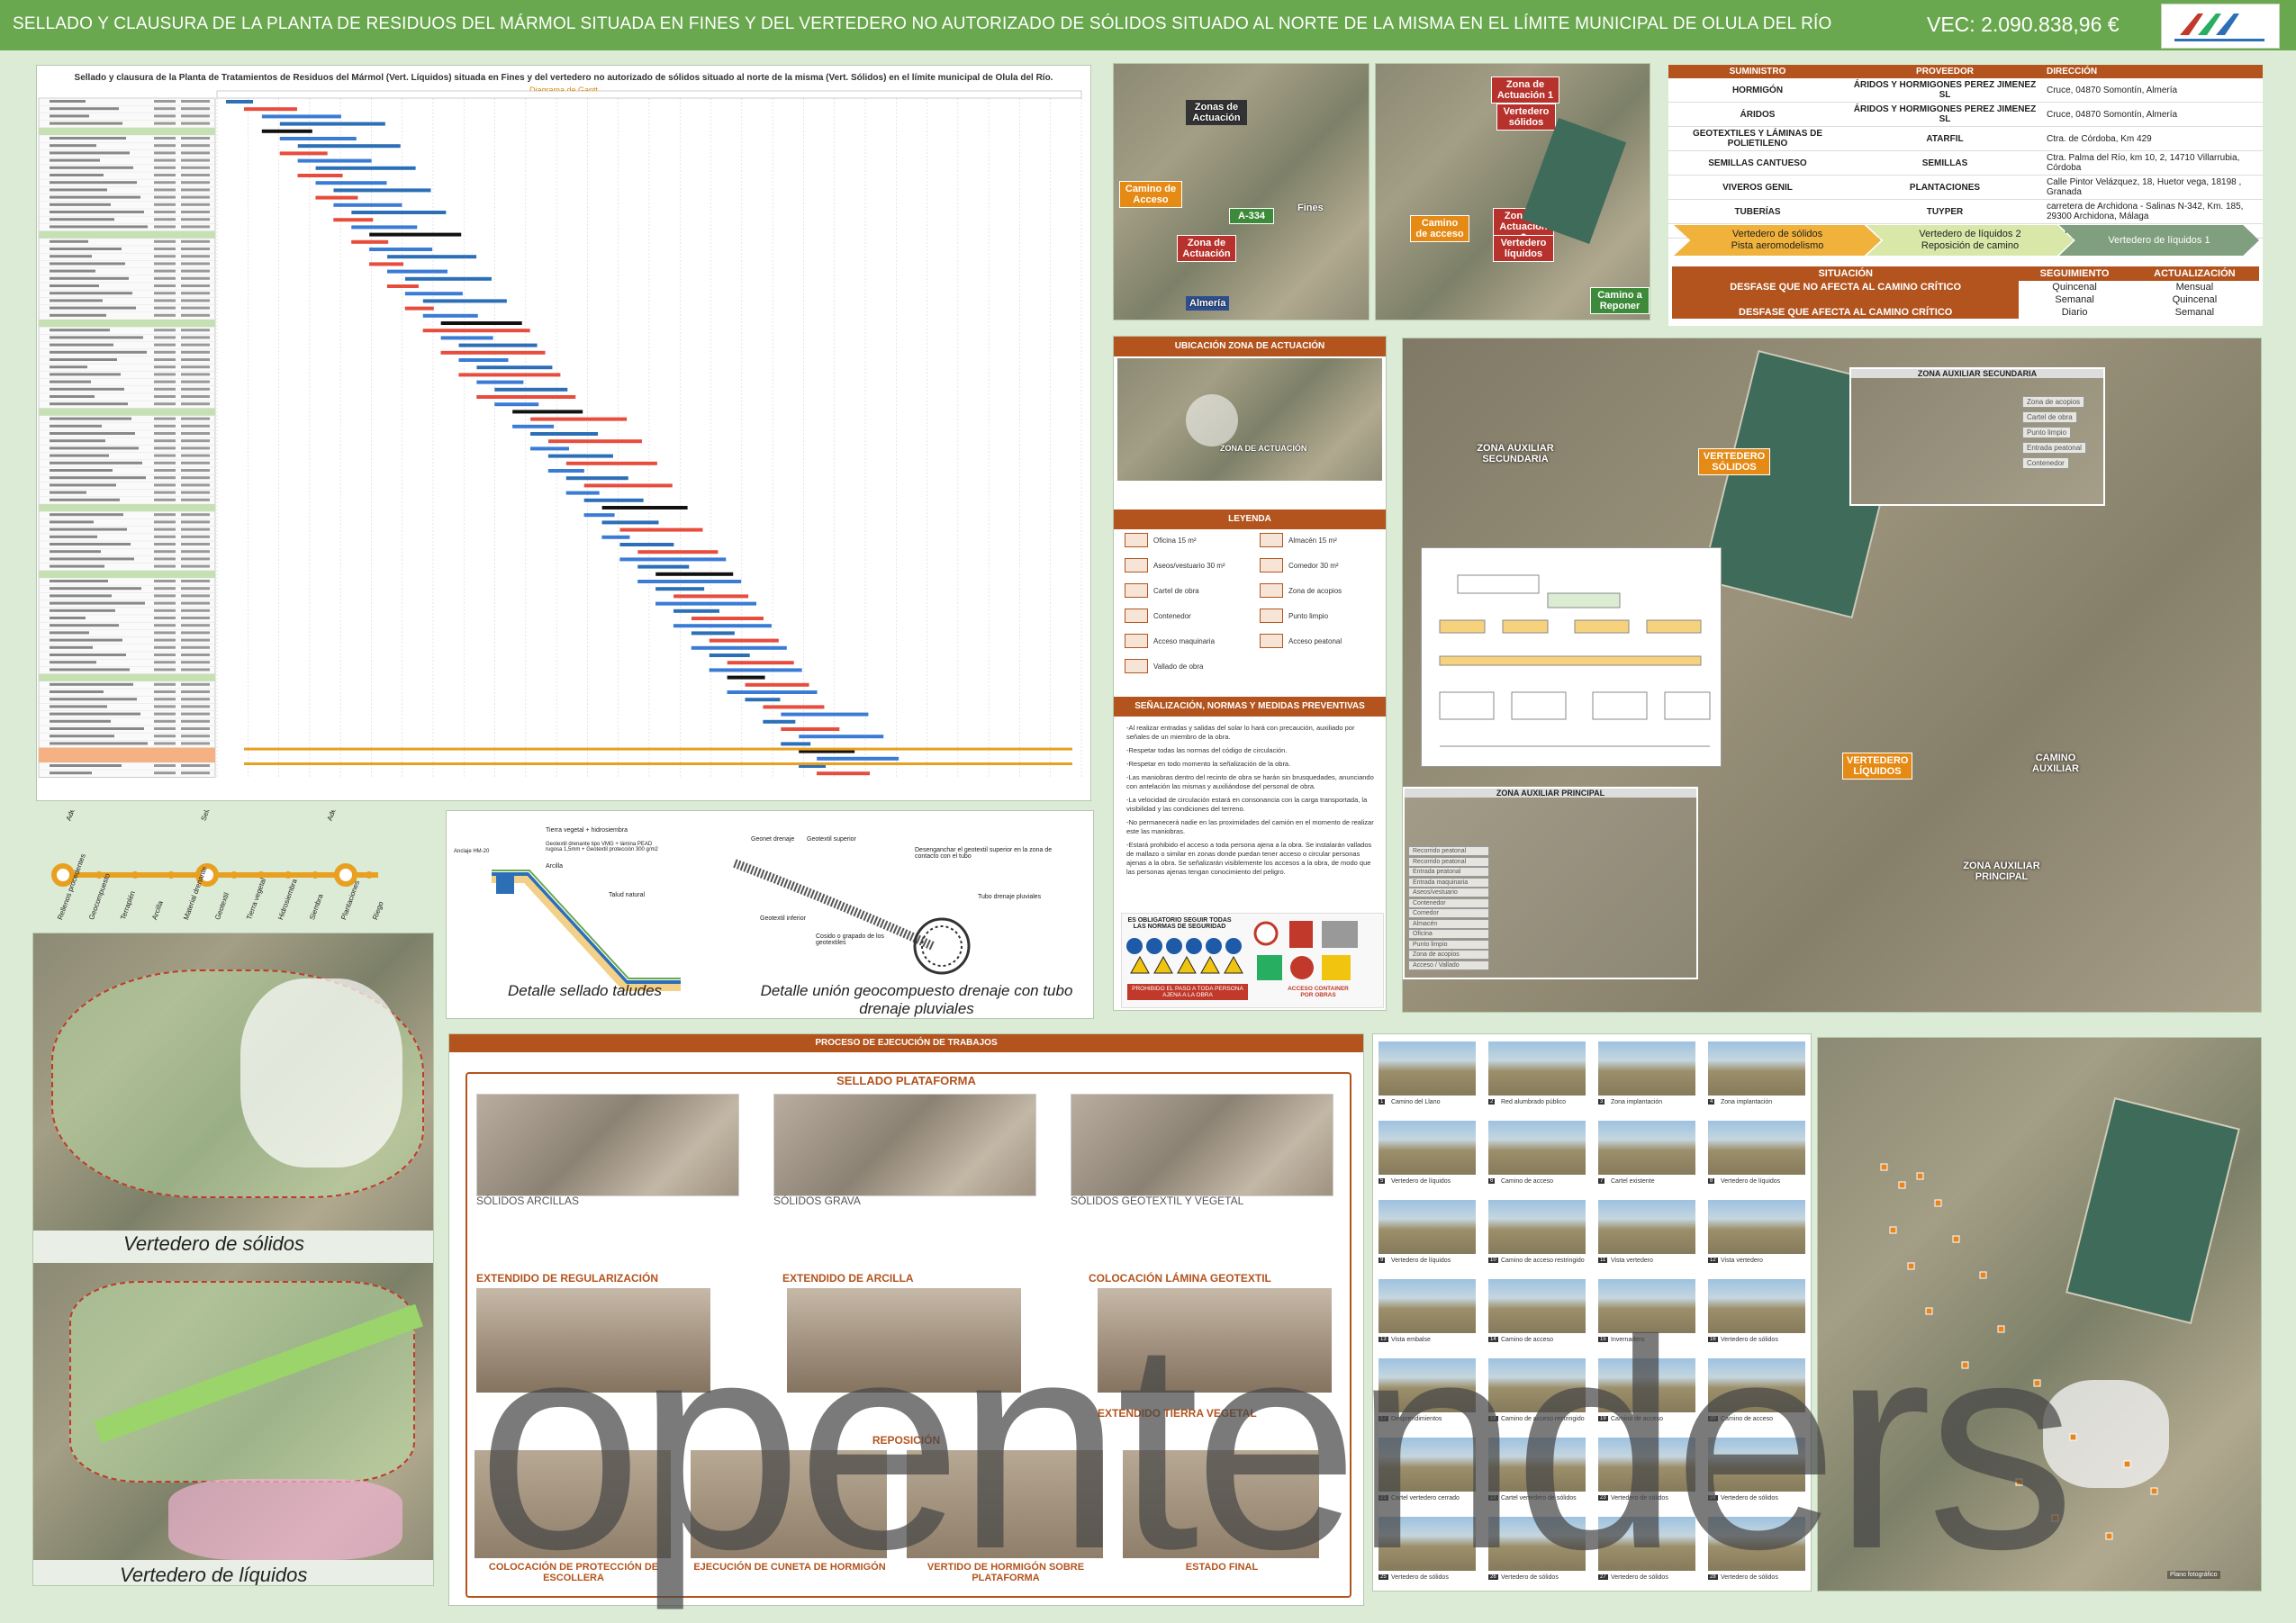  What do you see at coordinates (1493, 1260) in the screenshot?
I see `photo-number: 10` at bounding box center [1493, 1260].